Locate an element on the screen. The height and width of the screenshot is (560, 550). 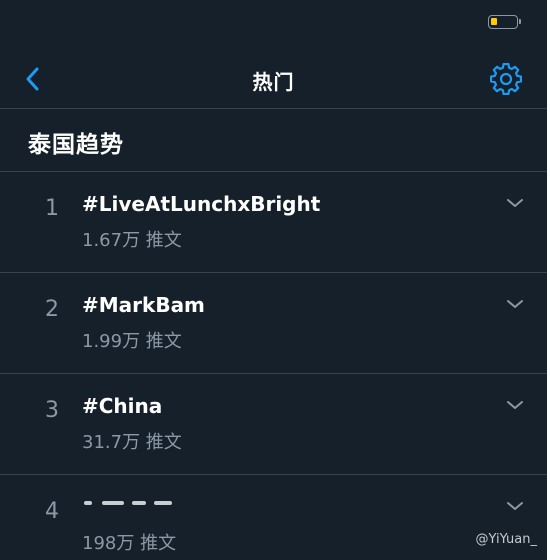
page-title: 热门 is located at coordinates (273, 82).